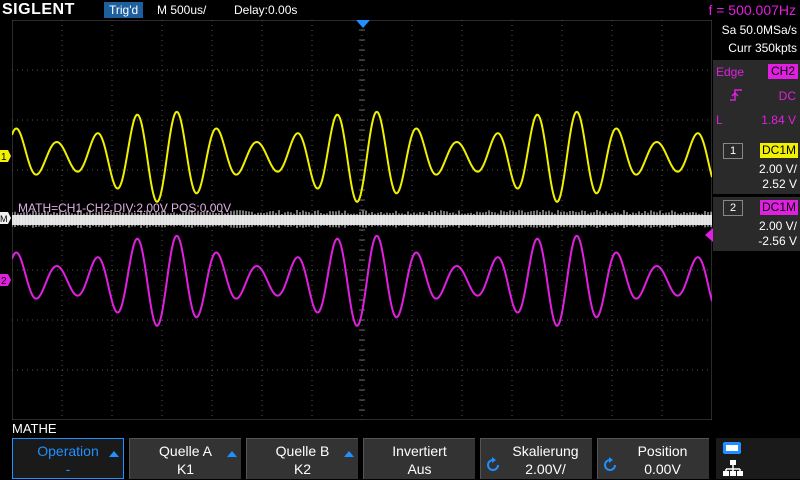 This screenshot has width=800, height=480. I want to click on trigger-coupling: DC, so click(787, 96).